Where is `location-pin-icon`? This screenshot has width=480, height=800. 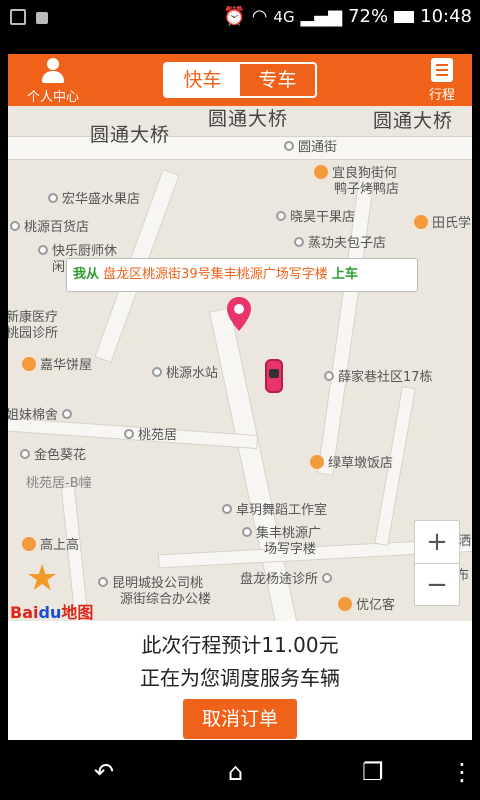 location-pin-icon is located at coordinates (239, 314).